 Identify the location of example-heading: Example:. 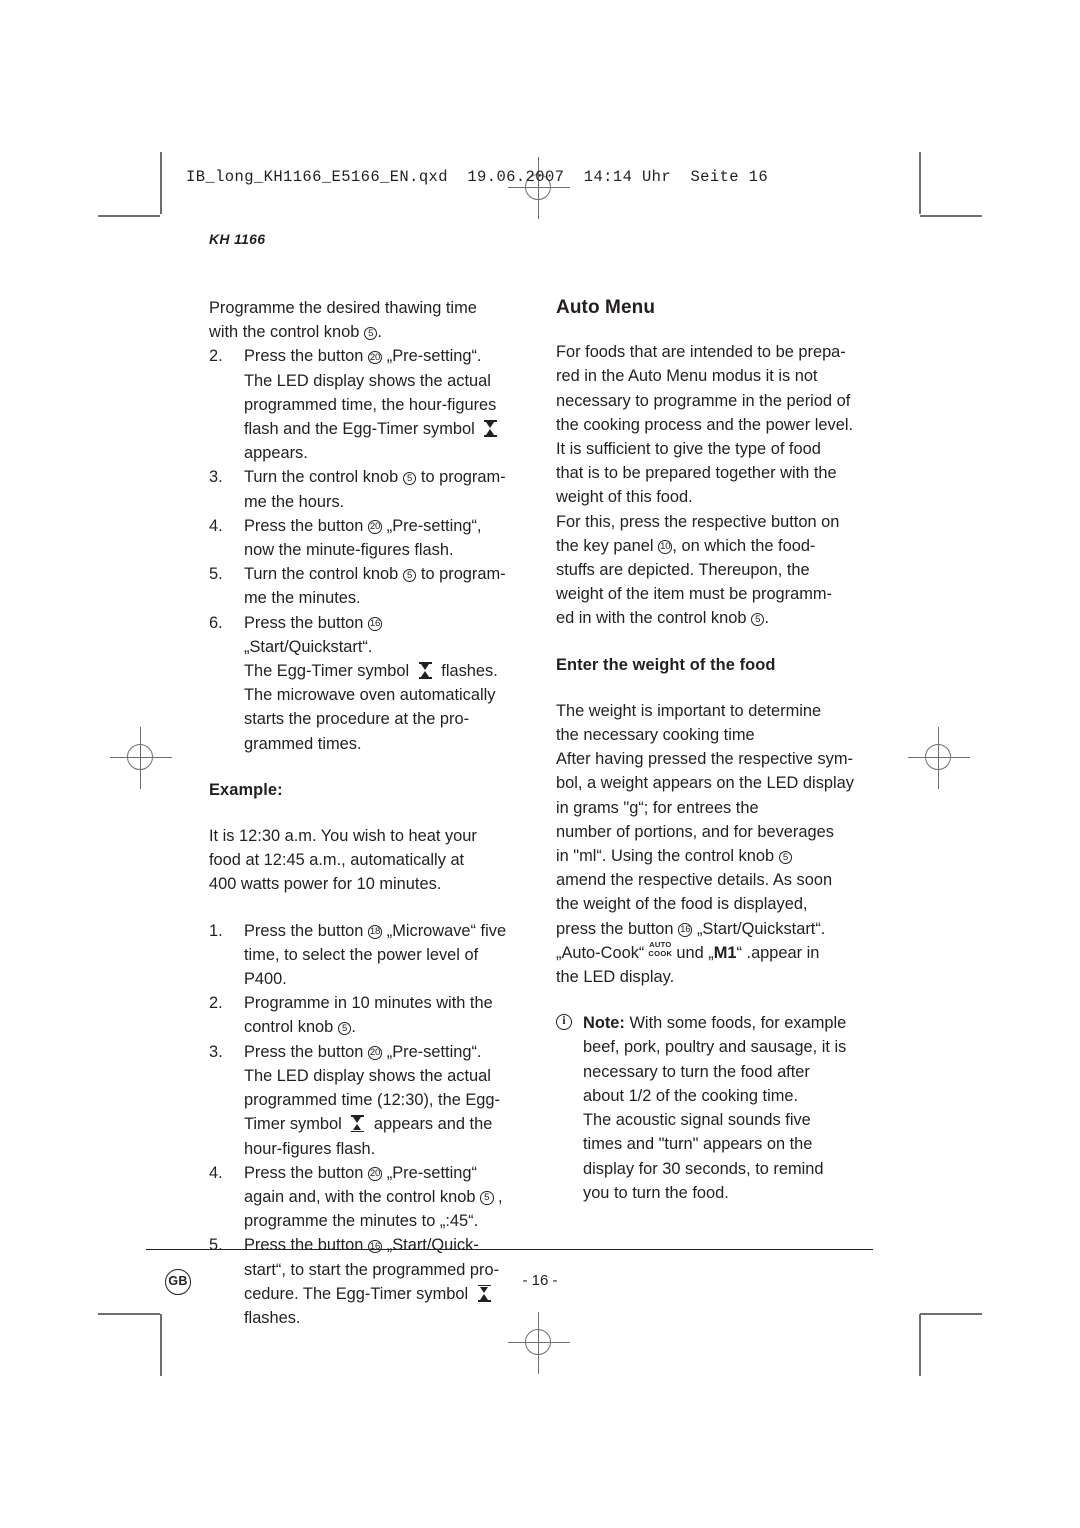
(246, 789).